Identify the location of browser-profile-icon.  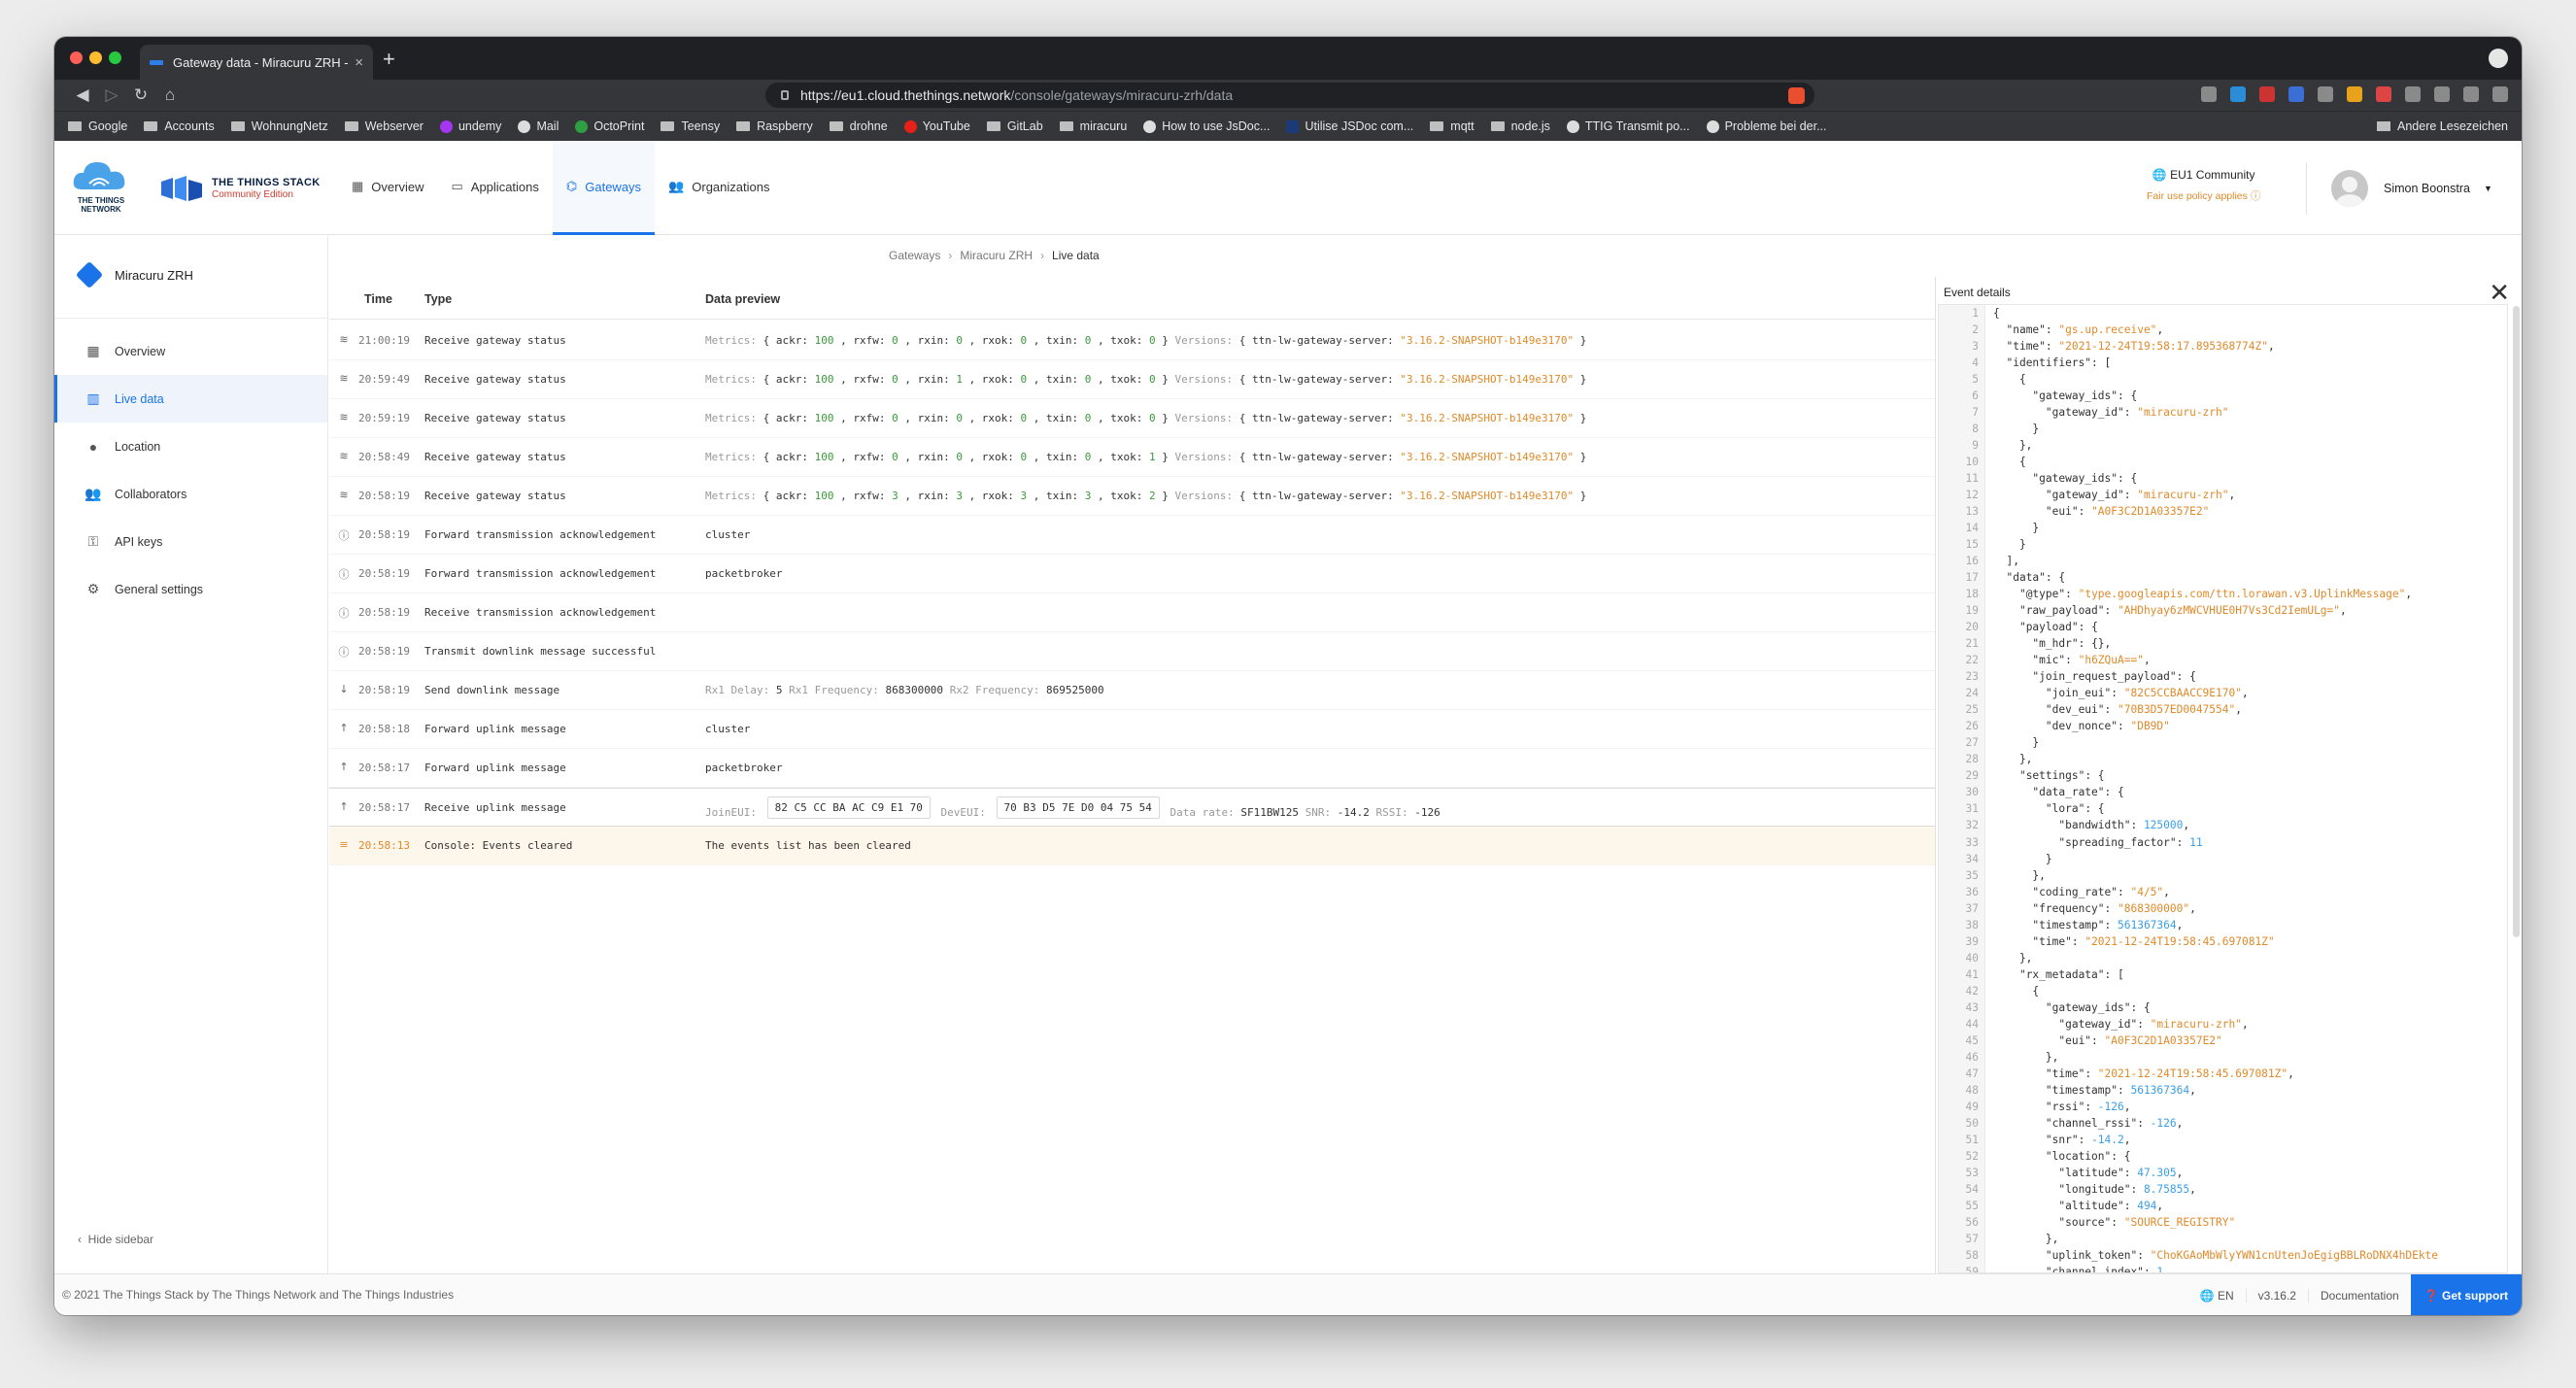
(2498, 58).